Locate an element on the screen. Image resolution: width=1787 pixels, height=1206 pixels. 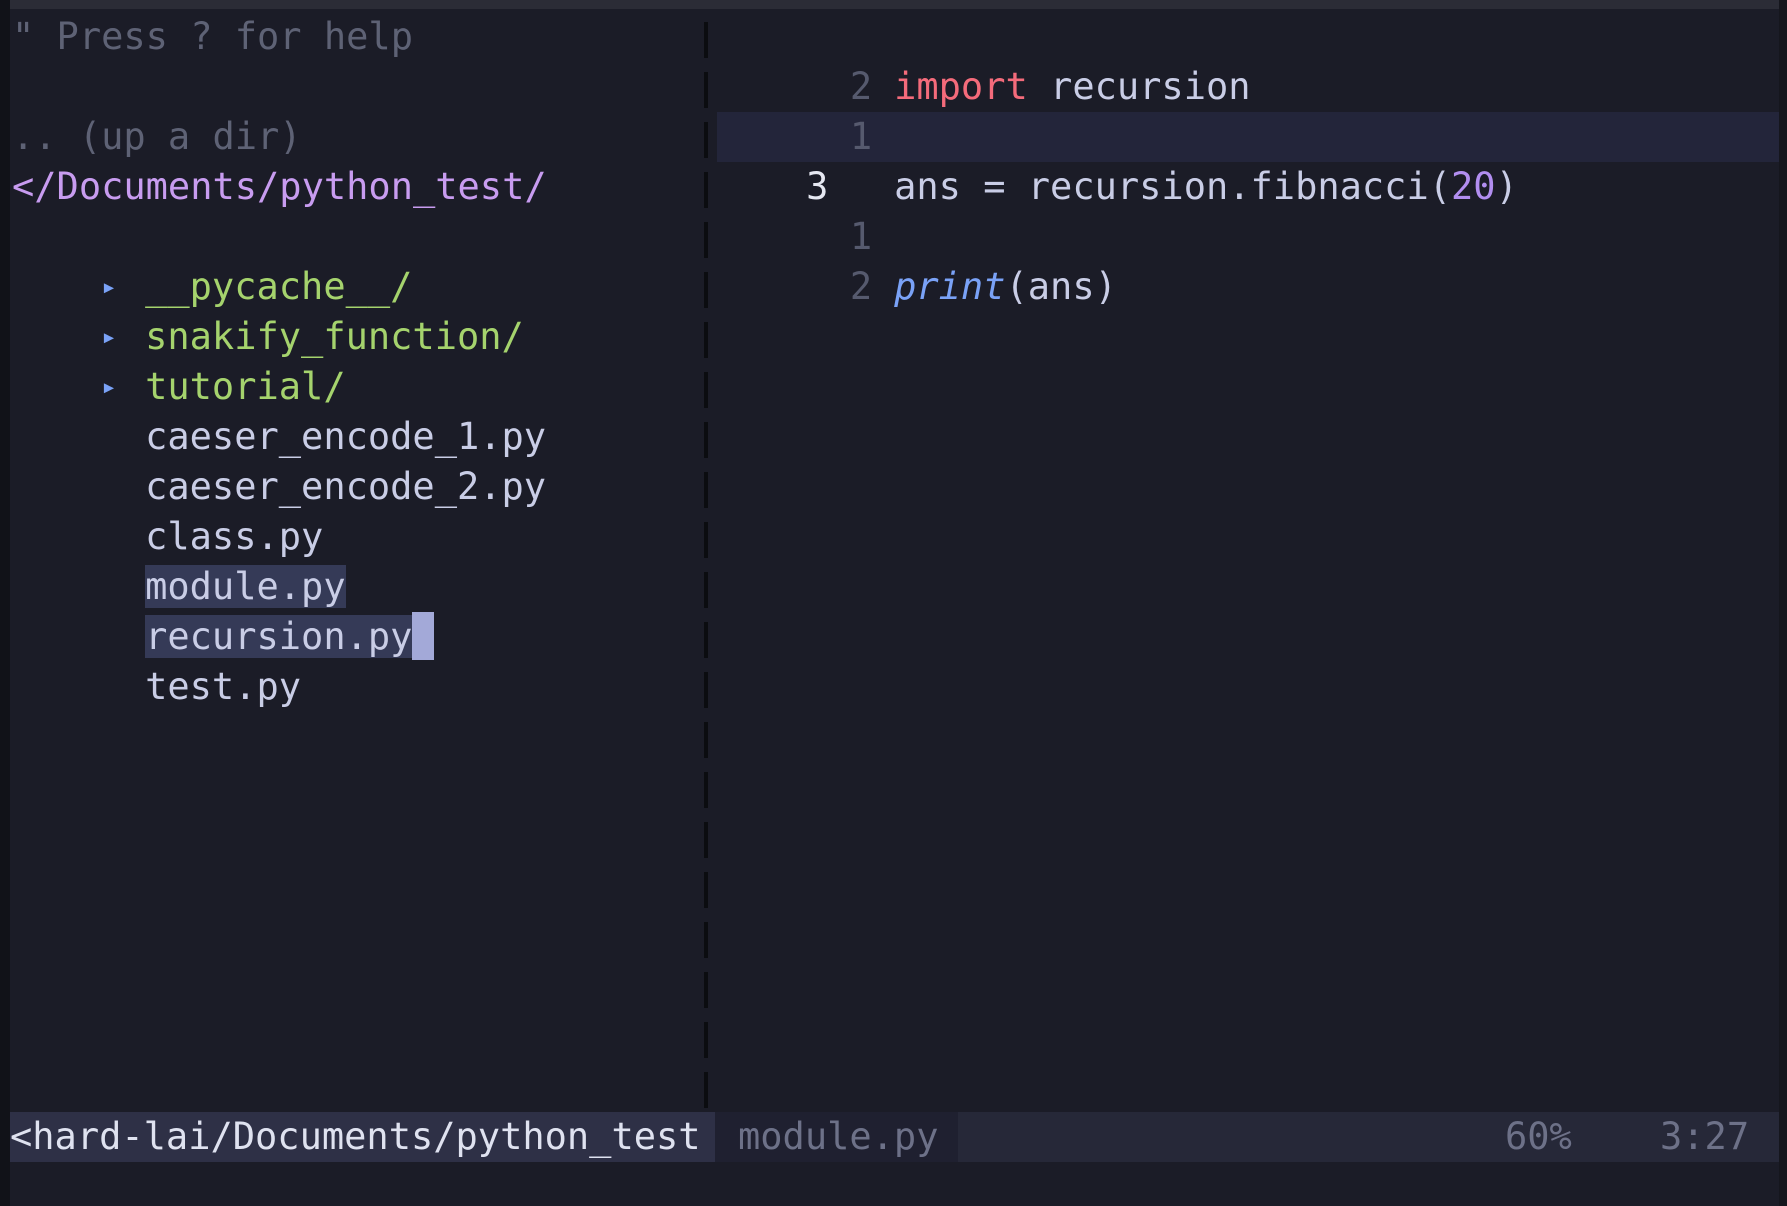
code-line: 2 import recursion is located at coordinates (984, 60).